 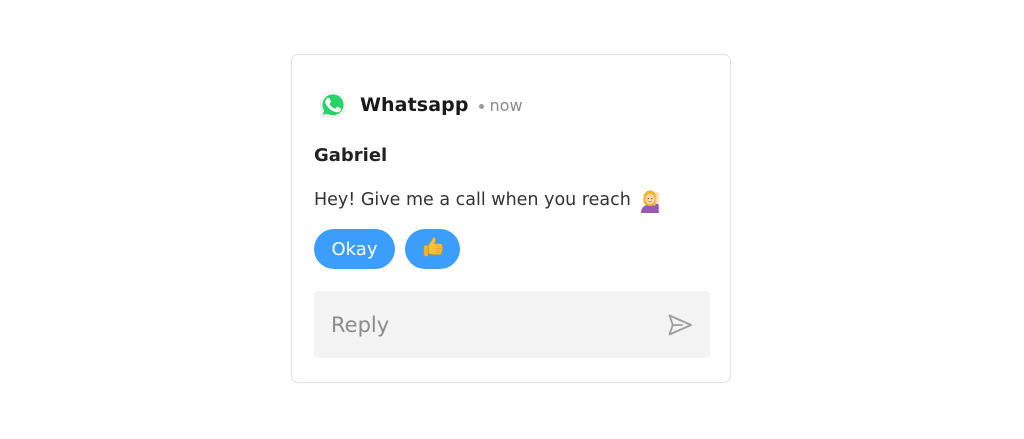 What do you see at coordinates (506, 105) in the screenshot?
I see `notification-time: now` at bounding box center [506, 105].